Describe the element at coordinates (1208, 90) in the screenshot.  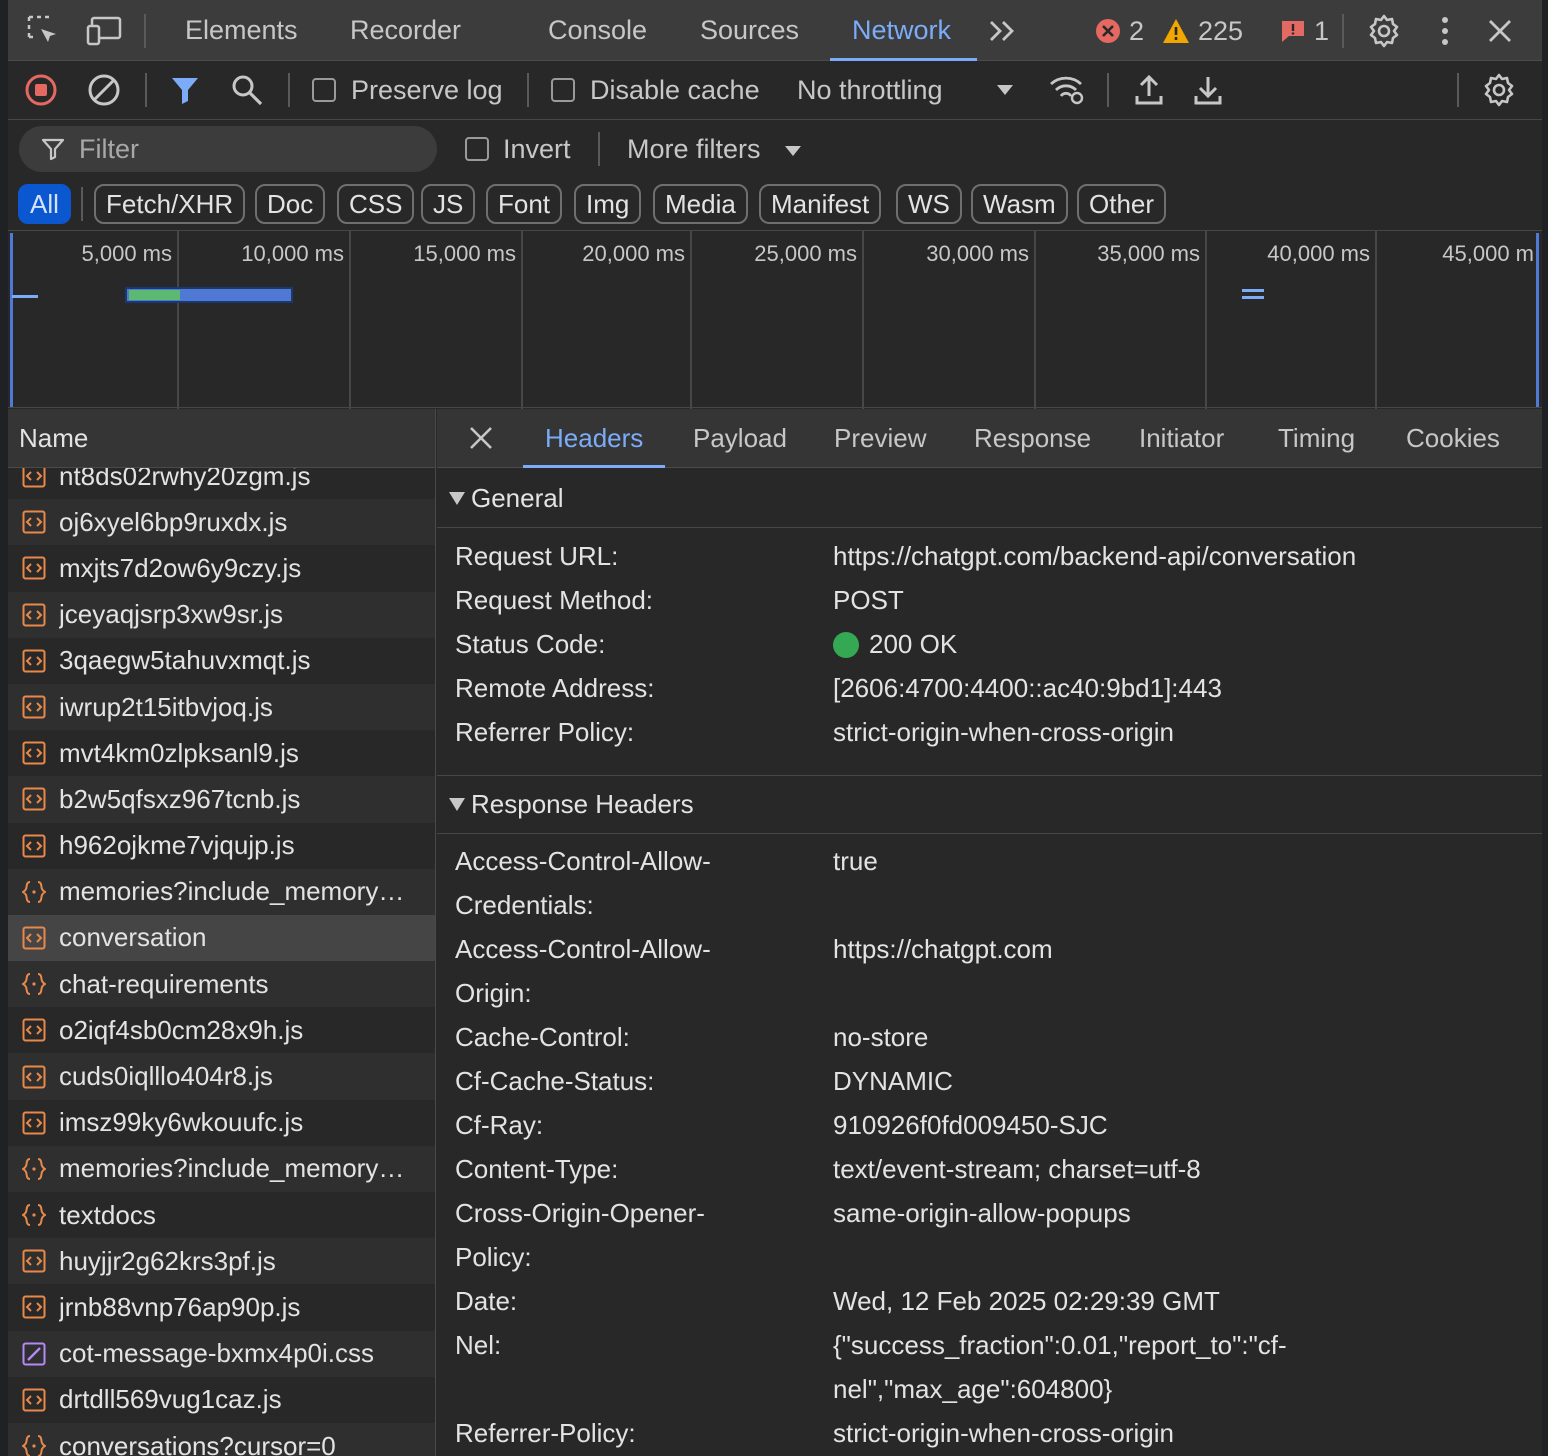
I see `export-har-icon` at that location.